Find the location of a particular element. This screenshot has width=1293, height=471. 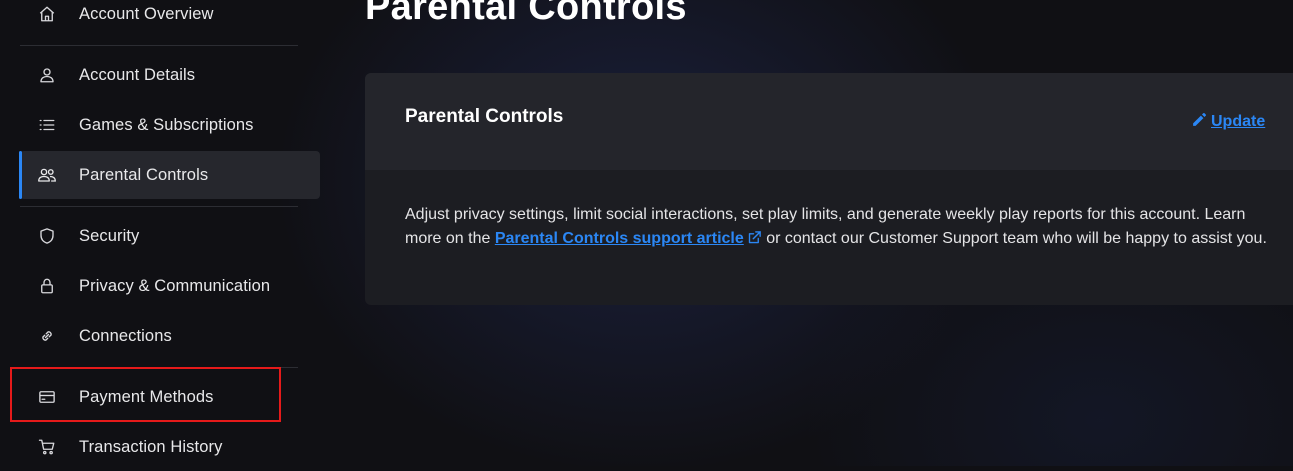

sidebar-item-label: Transaction History is located at coordinates (151, 446).